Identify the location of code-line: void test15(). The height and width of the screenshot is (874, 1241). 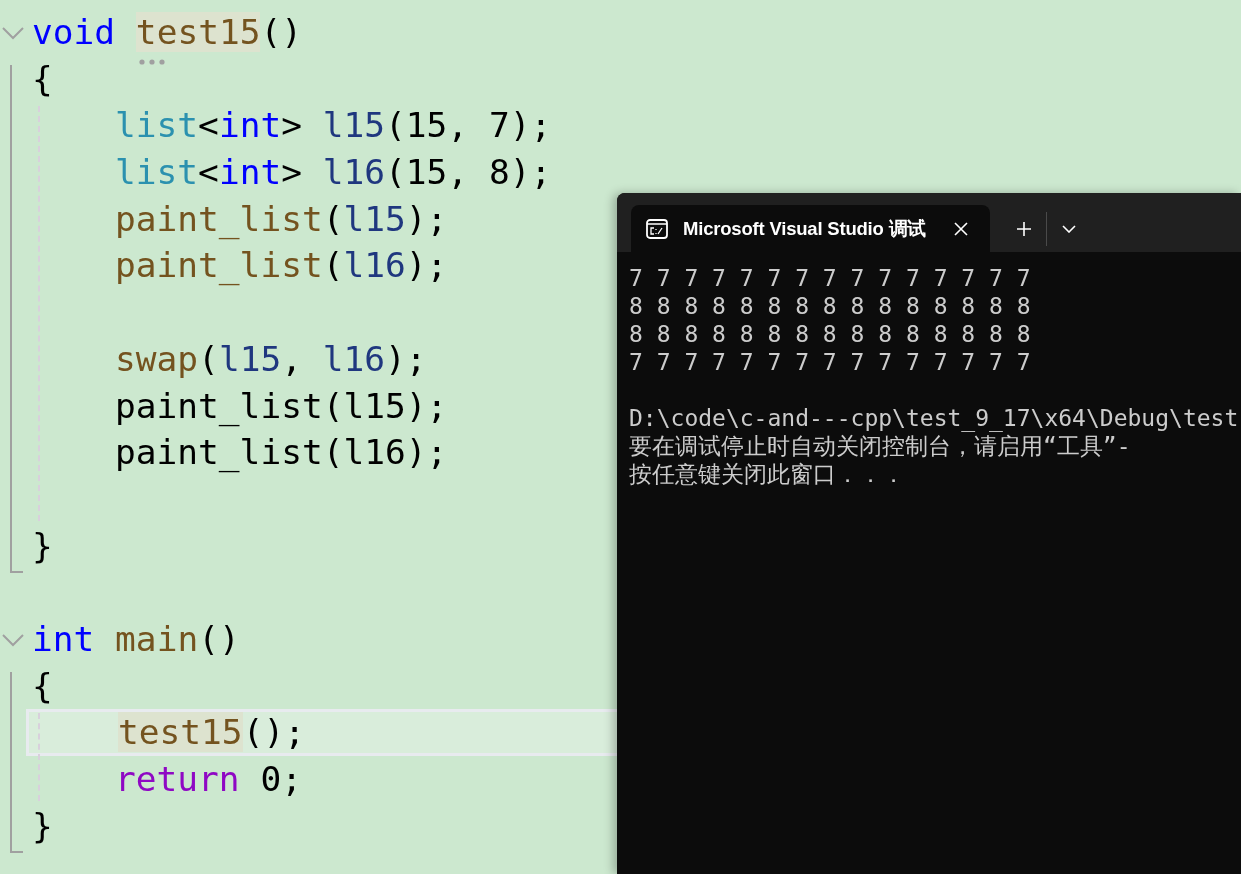
(167, 32).